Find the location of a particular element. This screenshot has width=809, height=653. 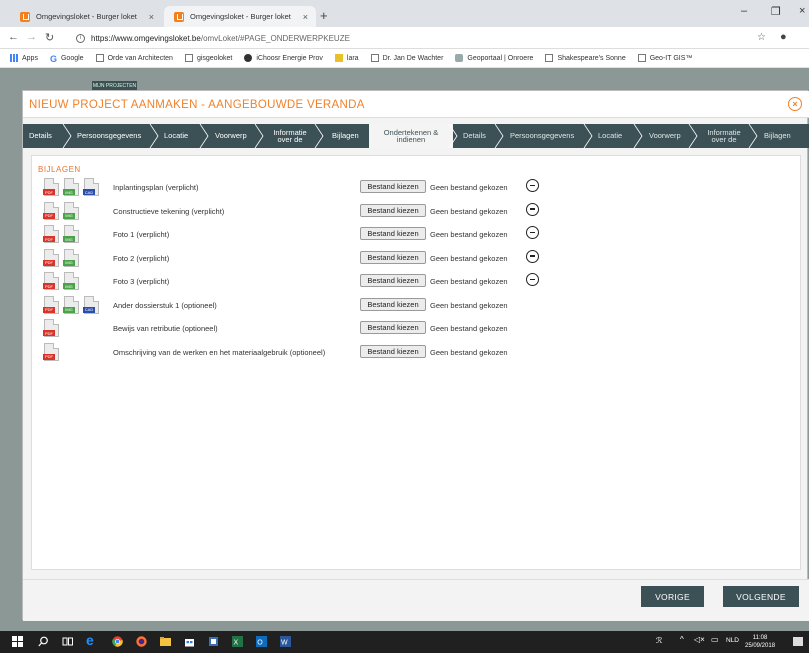

people-icon: ℛ is located at coordinates (659, 640).